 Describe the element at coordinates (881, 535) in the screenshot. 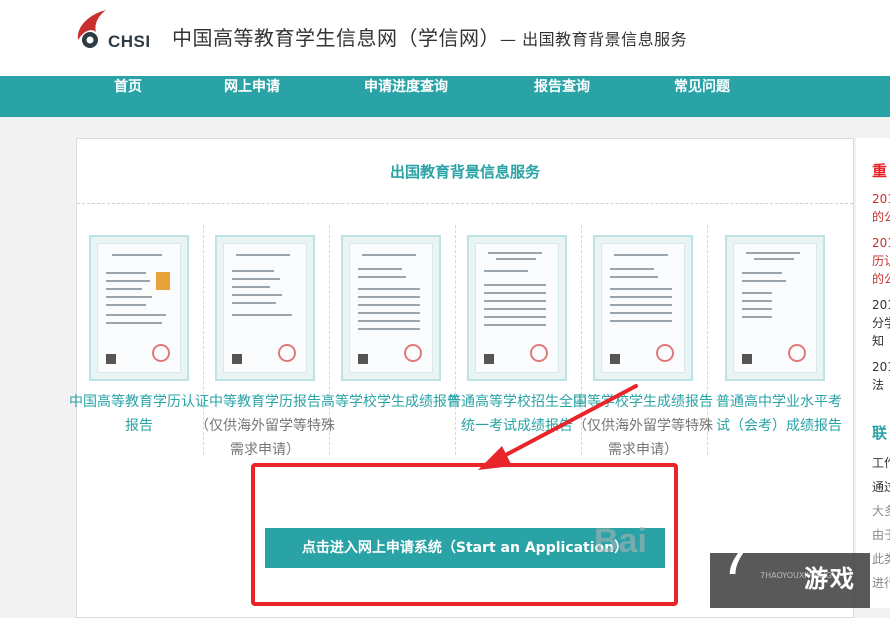

I see `contact-item: 由于` at that location.